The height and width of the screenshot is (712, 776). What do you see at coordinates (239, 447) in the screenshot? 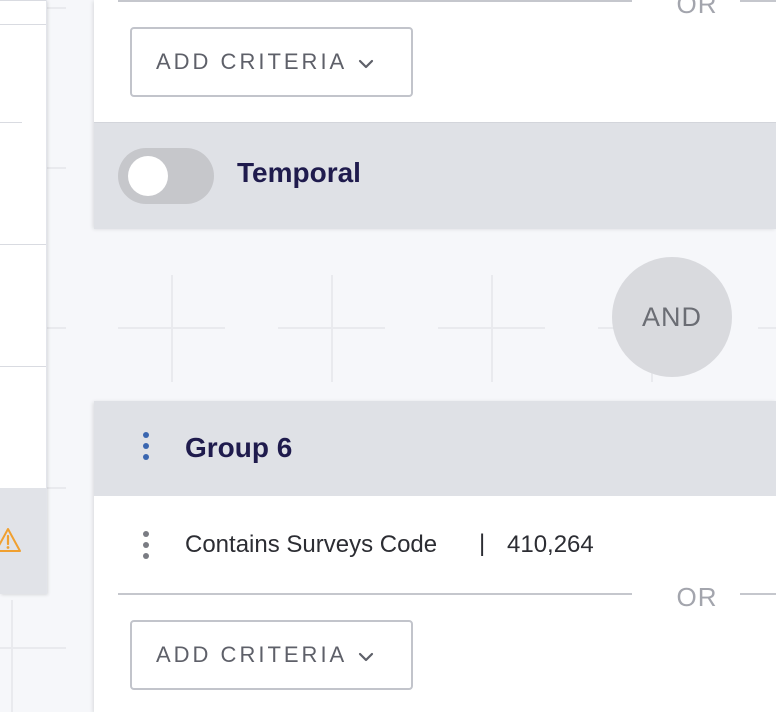
I see `group-title: Group 6` at bounding box center [239, 447].